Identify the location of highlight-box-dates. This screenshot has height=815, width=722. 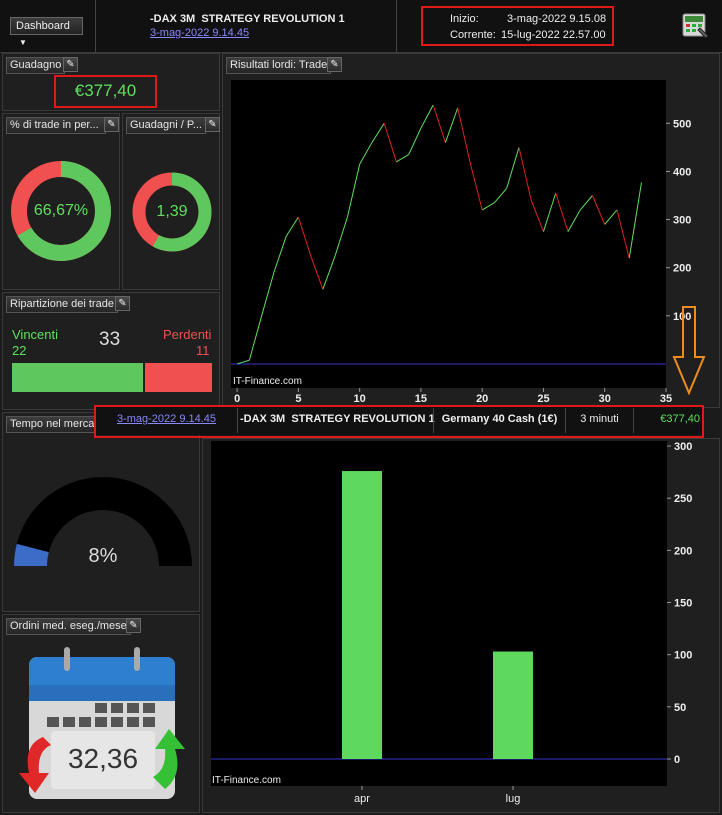
(517, 26).